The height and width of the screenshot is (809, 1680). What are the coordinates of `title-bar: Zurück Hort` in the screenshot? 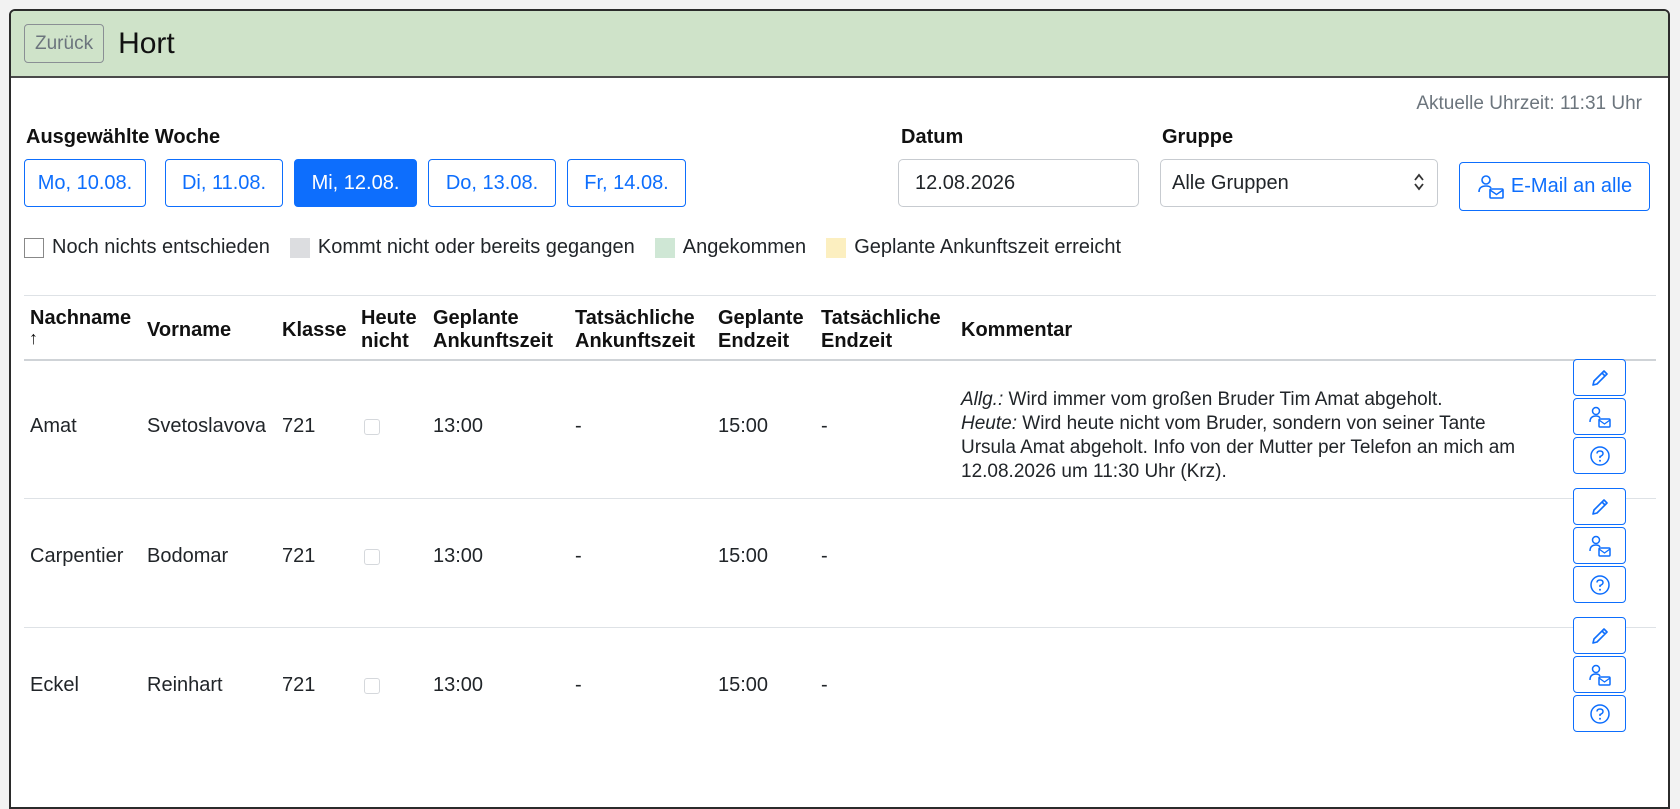 It's located at (839, 44).